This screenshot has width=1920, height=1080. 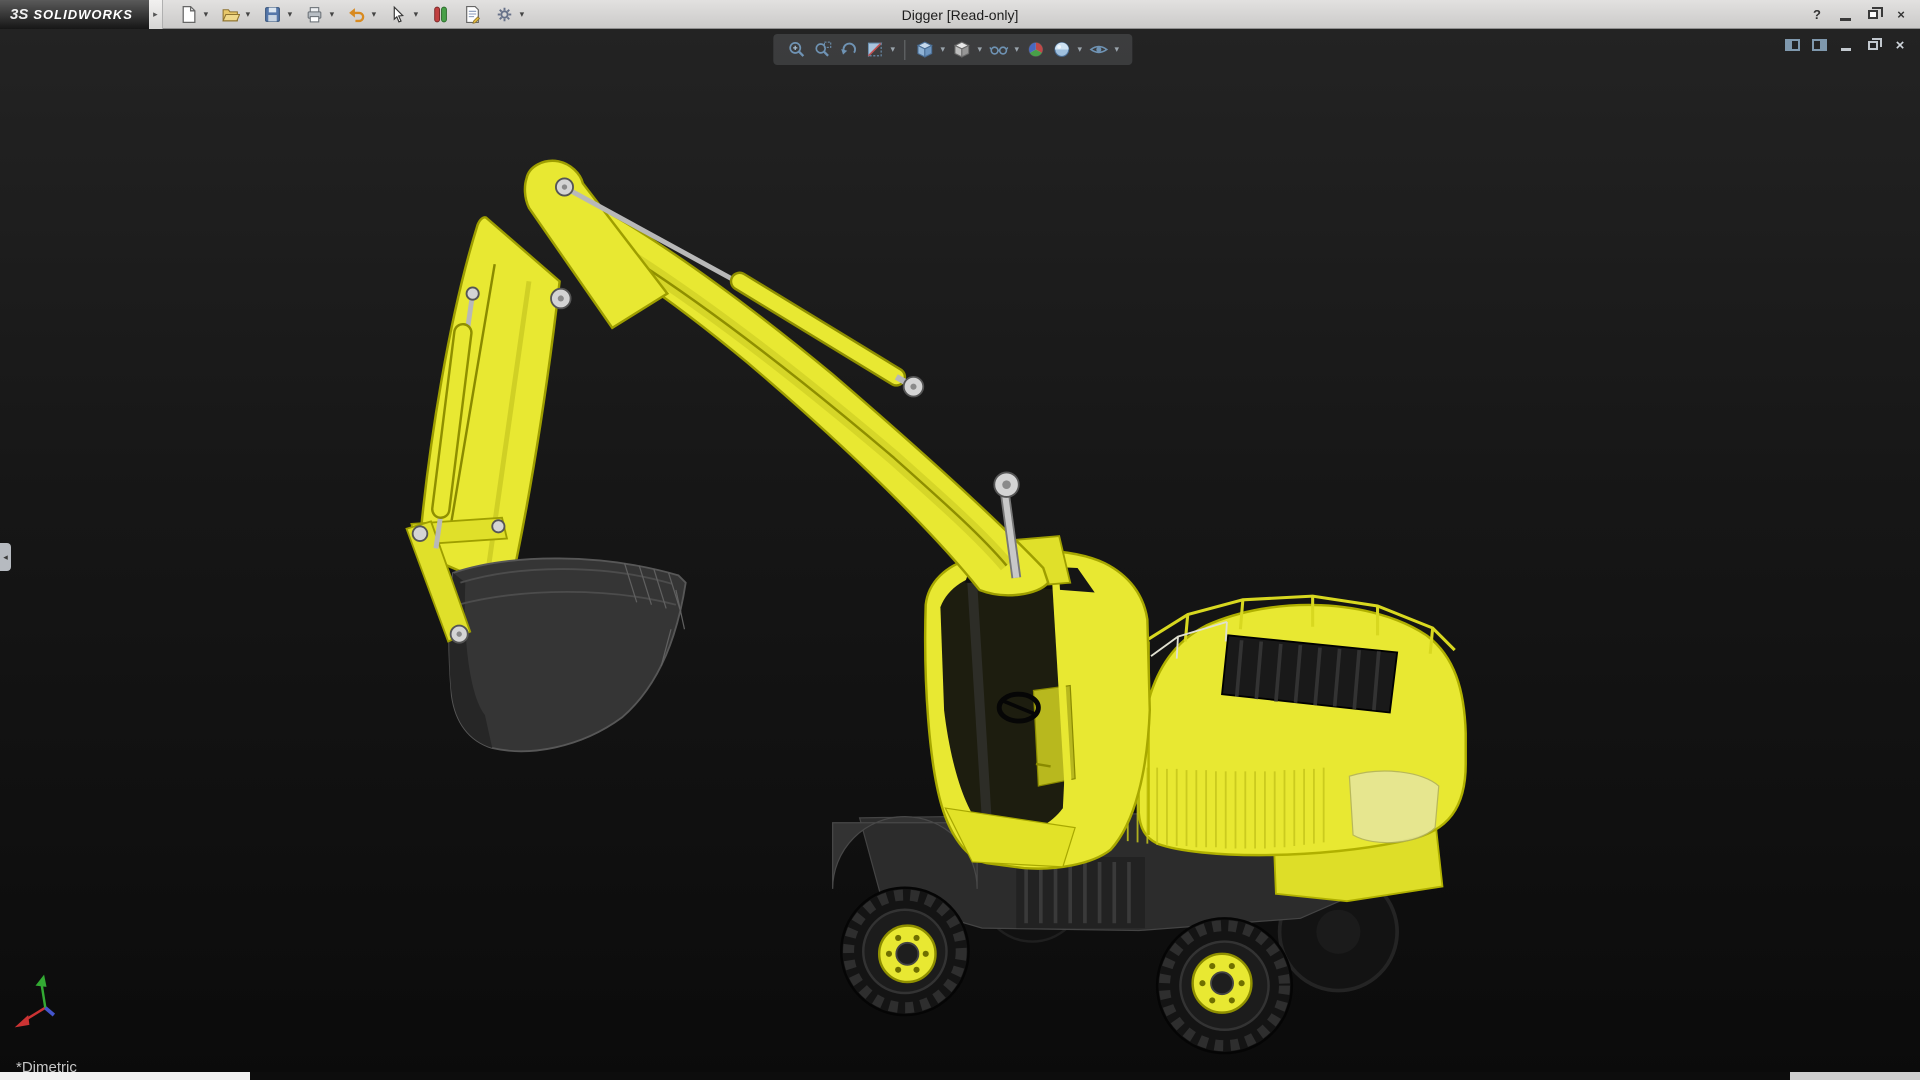 I want to click on restore-button, so click(x=1873, y=15).